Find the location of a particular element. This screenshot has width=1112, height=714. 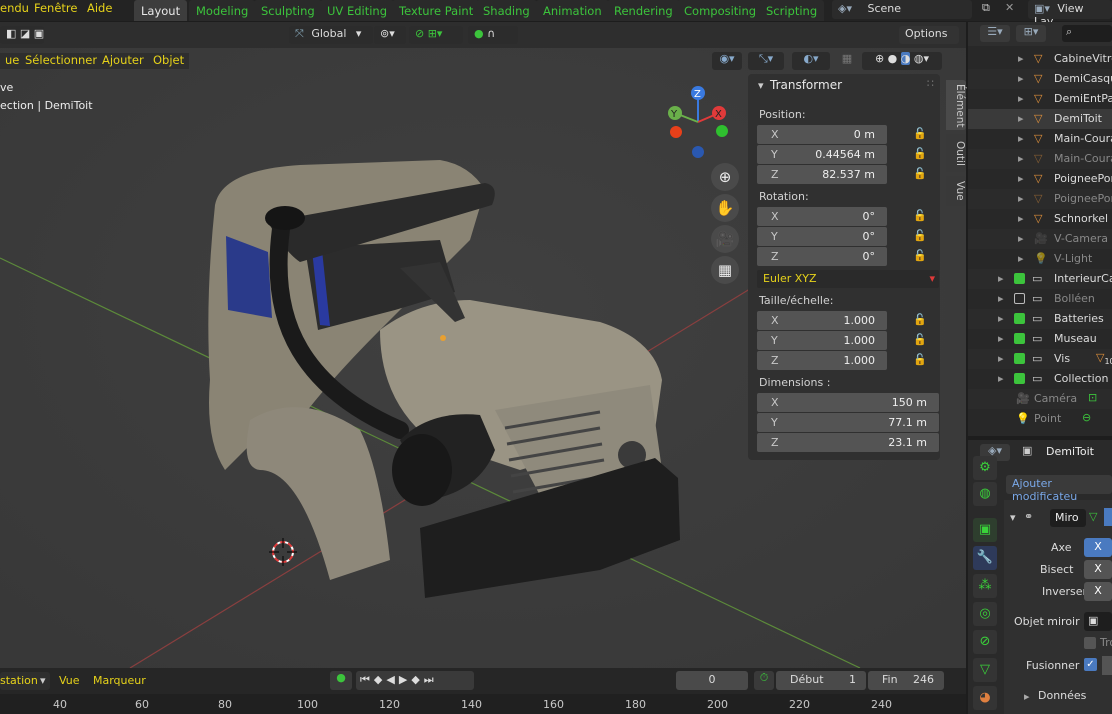

tab-uv-editing: UV Editing is located at coordinates (357, 10).